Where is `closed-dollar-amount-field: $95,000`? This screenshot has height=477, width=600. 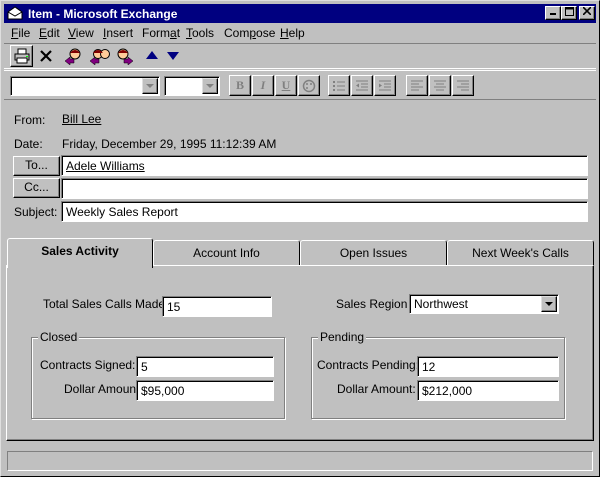 closed-dollar-amount-field: $95,000 is located at coordinates (205, 390).